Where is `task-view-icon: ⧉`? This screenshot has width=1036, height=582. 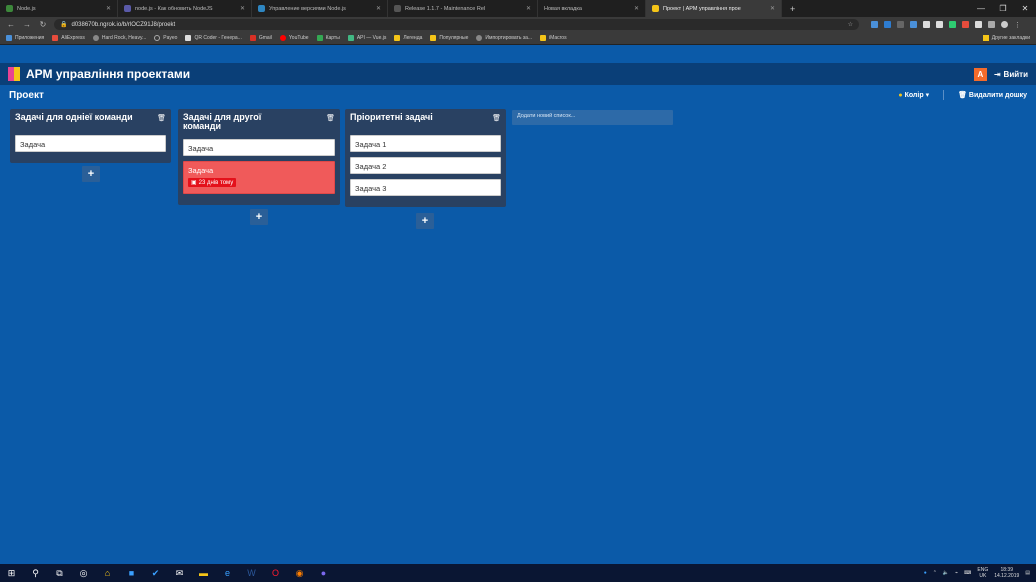
task-view-icon: ⧉ is located at coordinates (59, 573).